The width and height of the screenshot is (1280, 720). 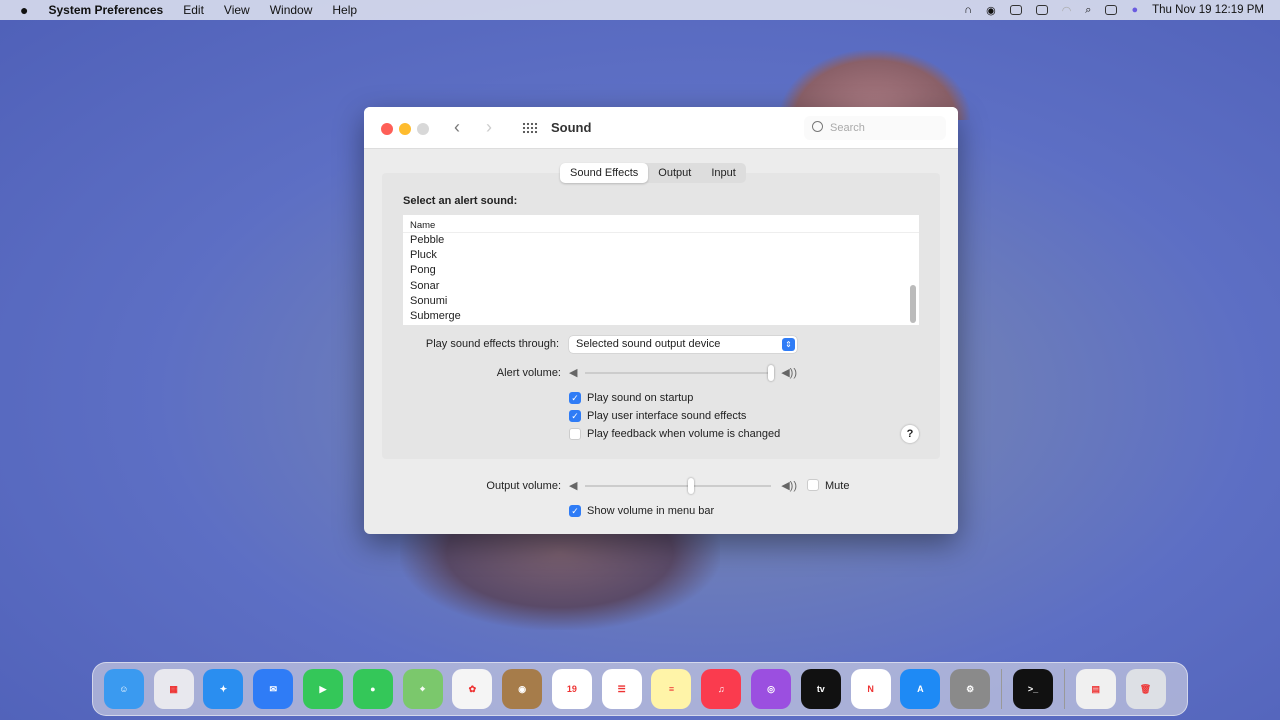 I want to click on volume-feedback-label: Play feedback when volume is changed, so click(x=684, y=434).